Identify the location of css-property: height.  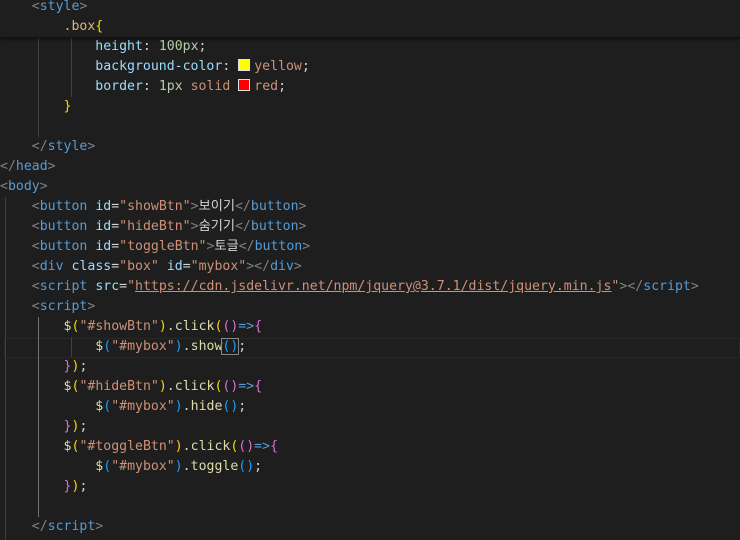
(119, 46).